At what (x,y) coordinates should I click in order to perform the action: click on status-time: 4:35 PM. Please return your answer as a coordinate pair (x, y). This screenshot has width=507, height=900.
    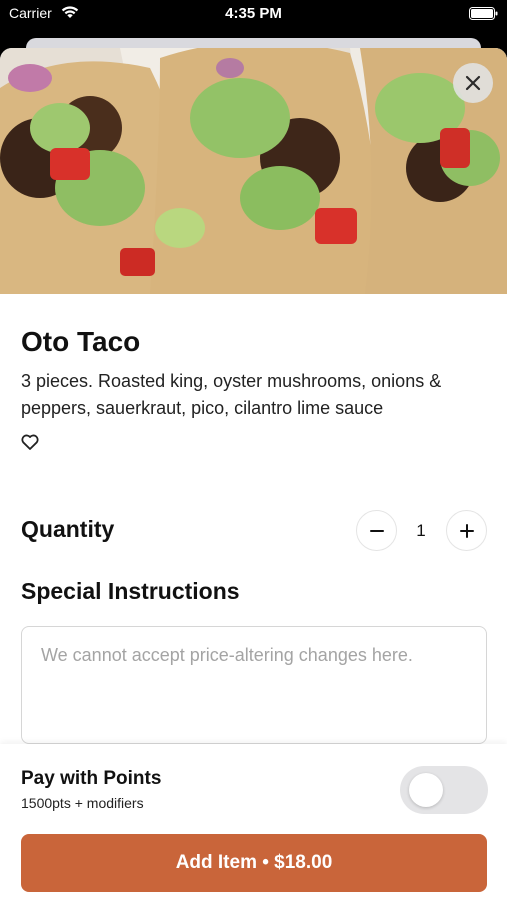
    Looking at the image, I should click on (253, 13).